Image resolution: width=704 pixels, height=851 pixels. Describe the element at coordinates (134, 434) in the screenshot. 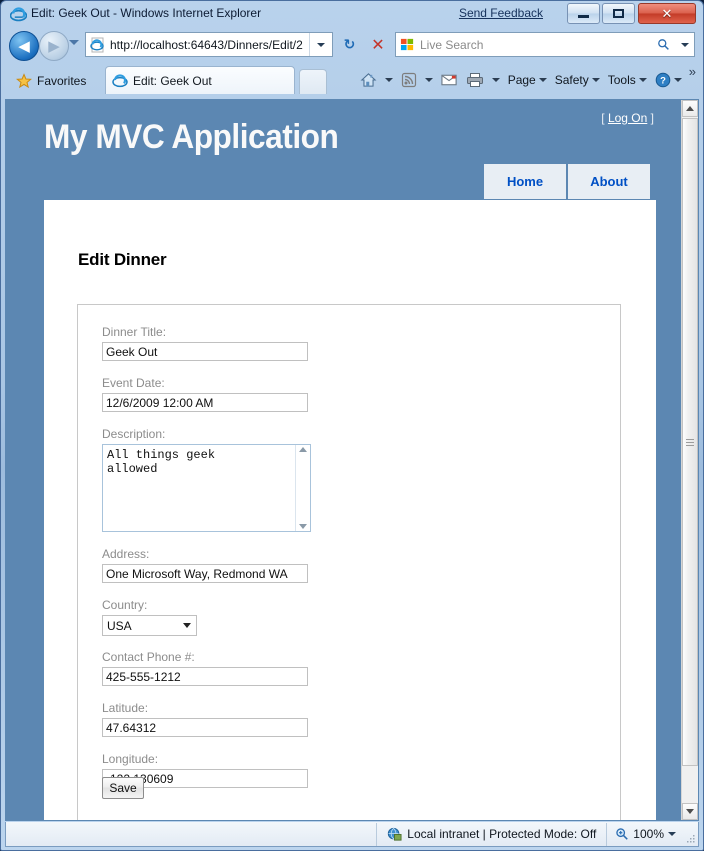

I see `description-label: Description:` at that location.